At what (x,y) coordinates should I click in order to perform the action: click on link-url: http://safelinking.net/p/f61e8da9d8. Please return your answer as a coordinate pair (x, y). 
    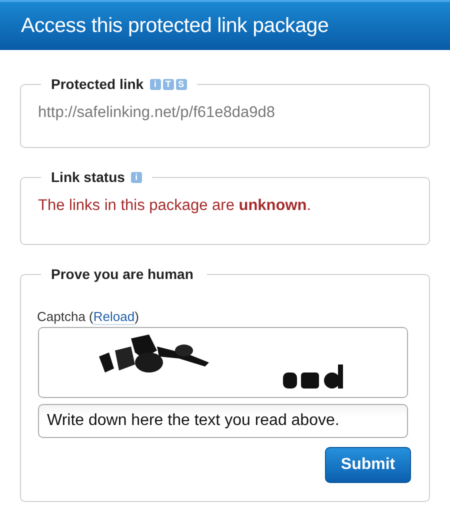
    Looking at the image, I should click on (157, 113).